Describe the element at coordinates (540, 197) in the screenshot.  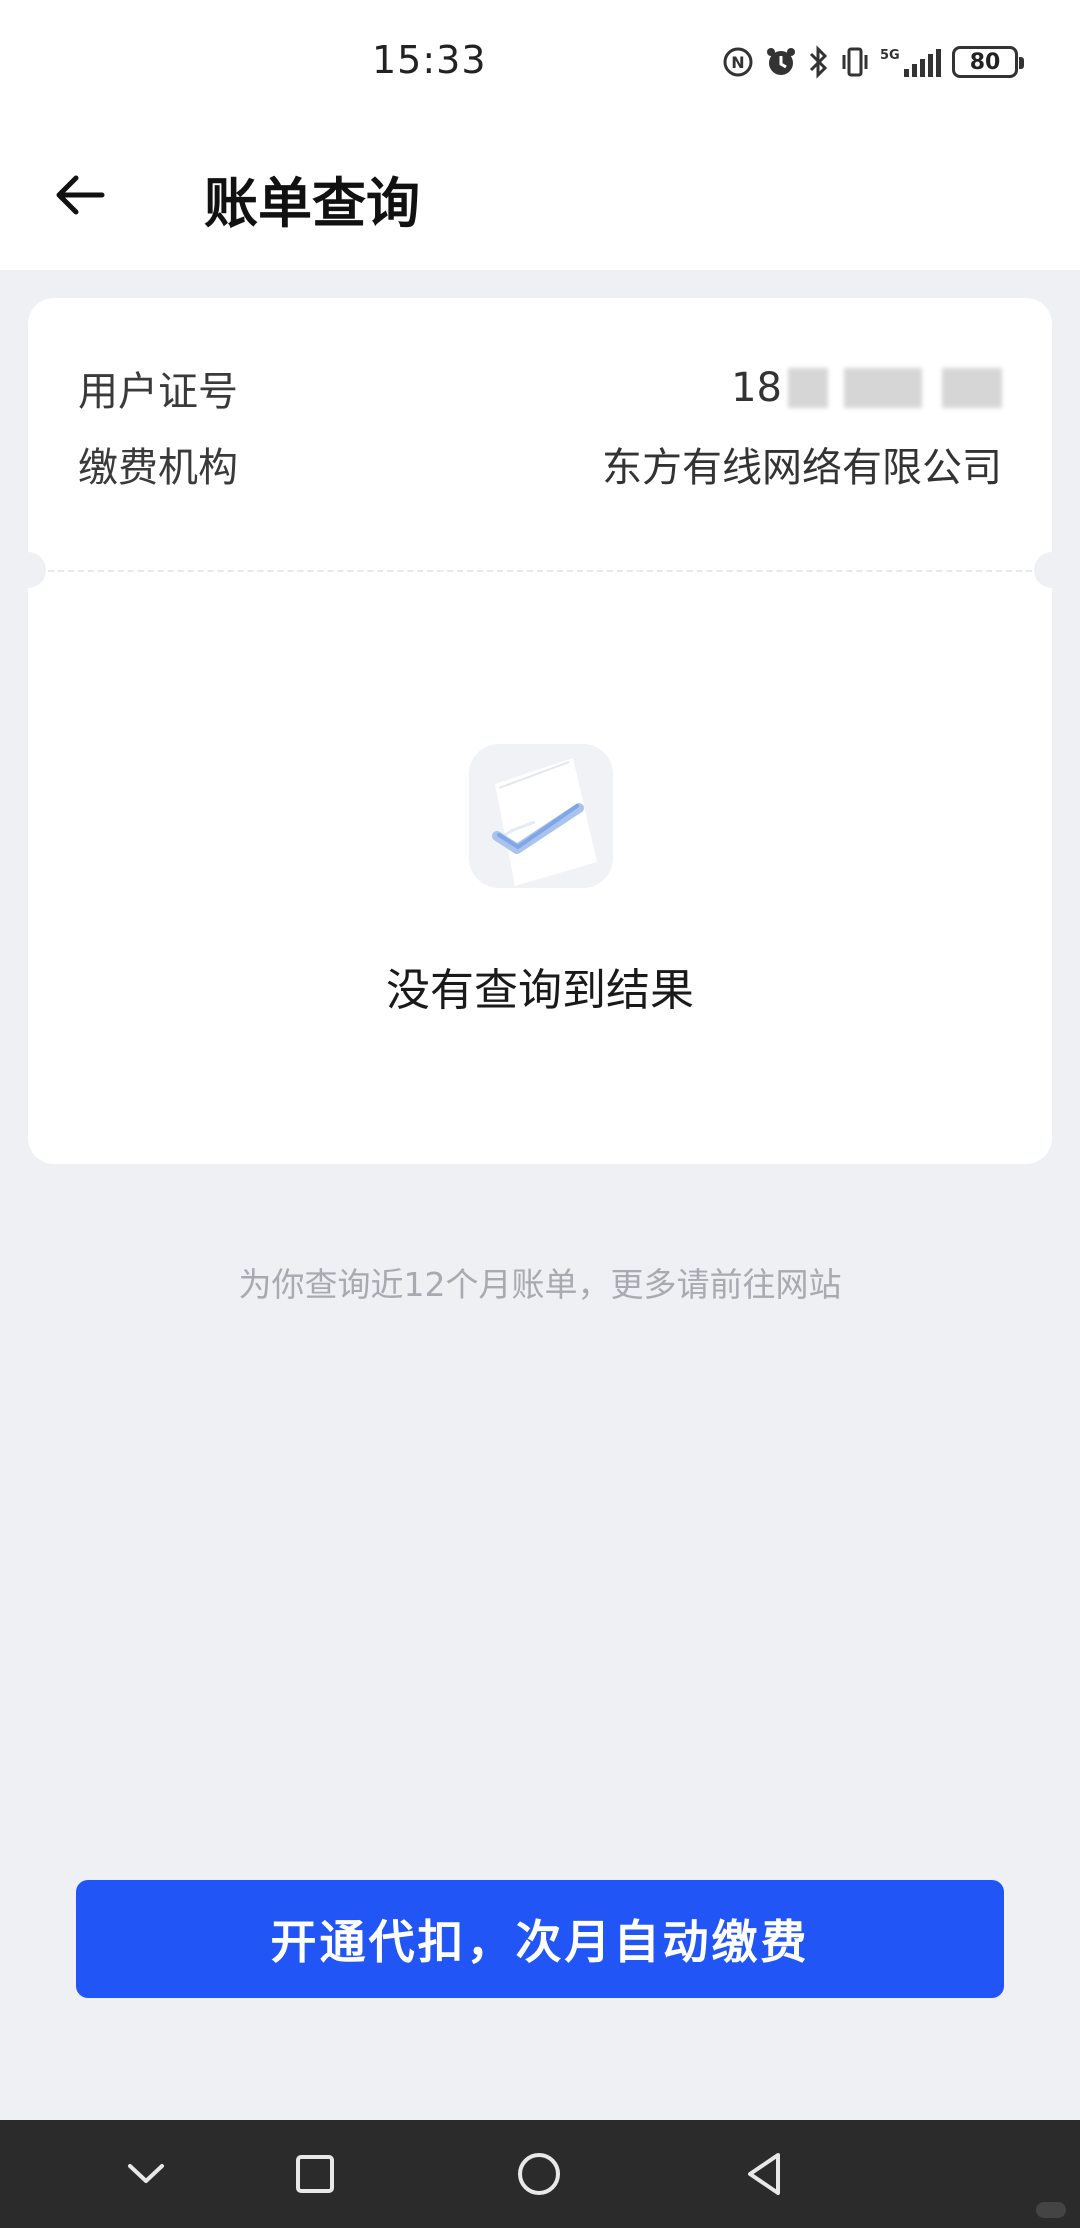
I see `header: 账单查询` at that location.